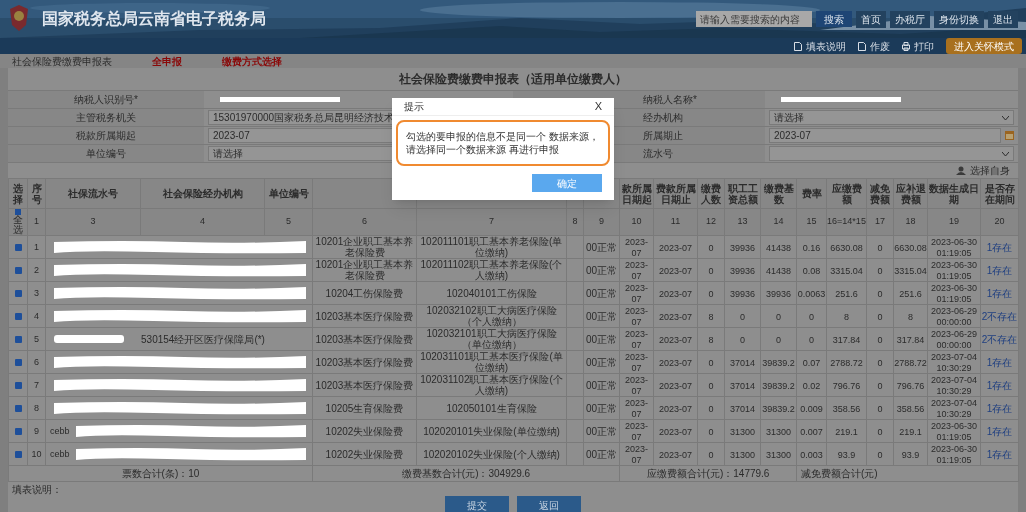 The width and height of the screenshot is (1026, 512). Describe the element at coordinates (984, 46) in the screenshot. I see `care-mode-button: 进入关怀模式` at that location.